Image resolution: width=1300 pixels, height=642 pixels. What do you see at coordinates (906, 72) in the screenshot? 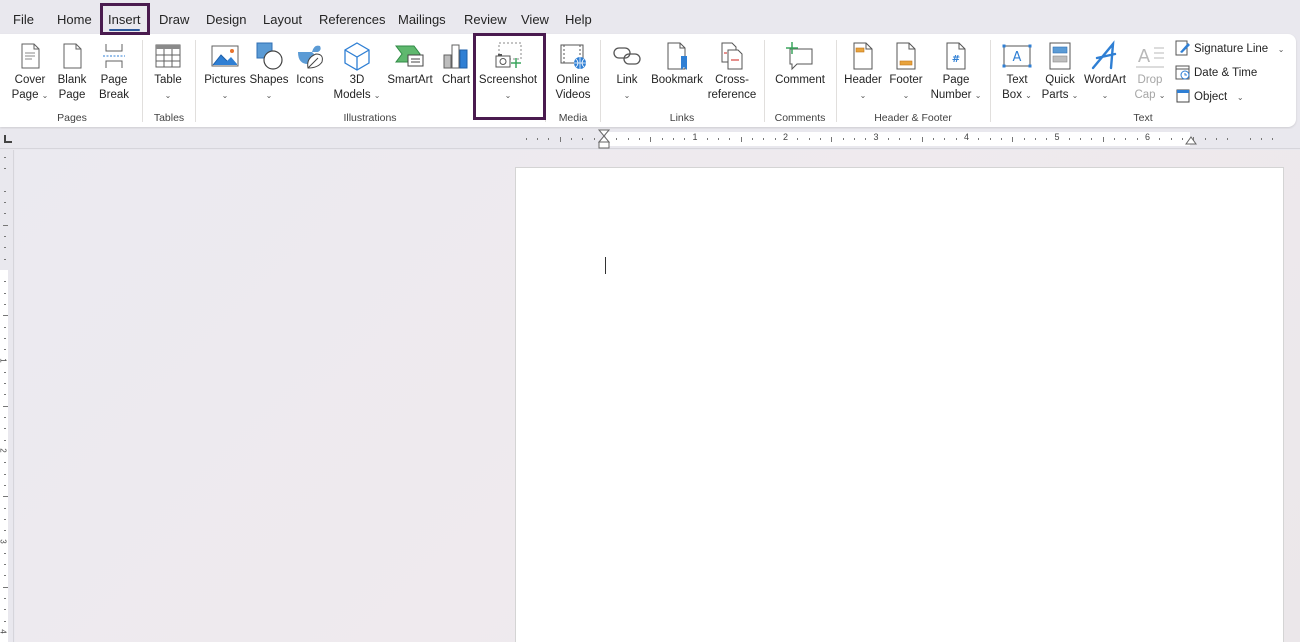
I see `footer-button: Footer ⌄` at bounding box center [906, 72].